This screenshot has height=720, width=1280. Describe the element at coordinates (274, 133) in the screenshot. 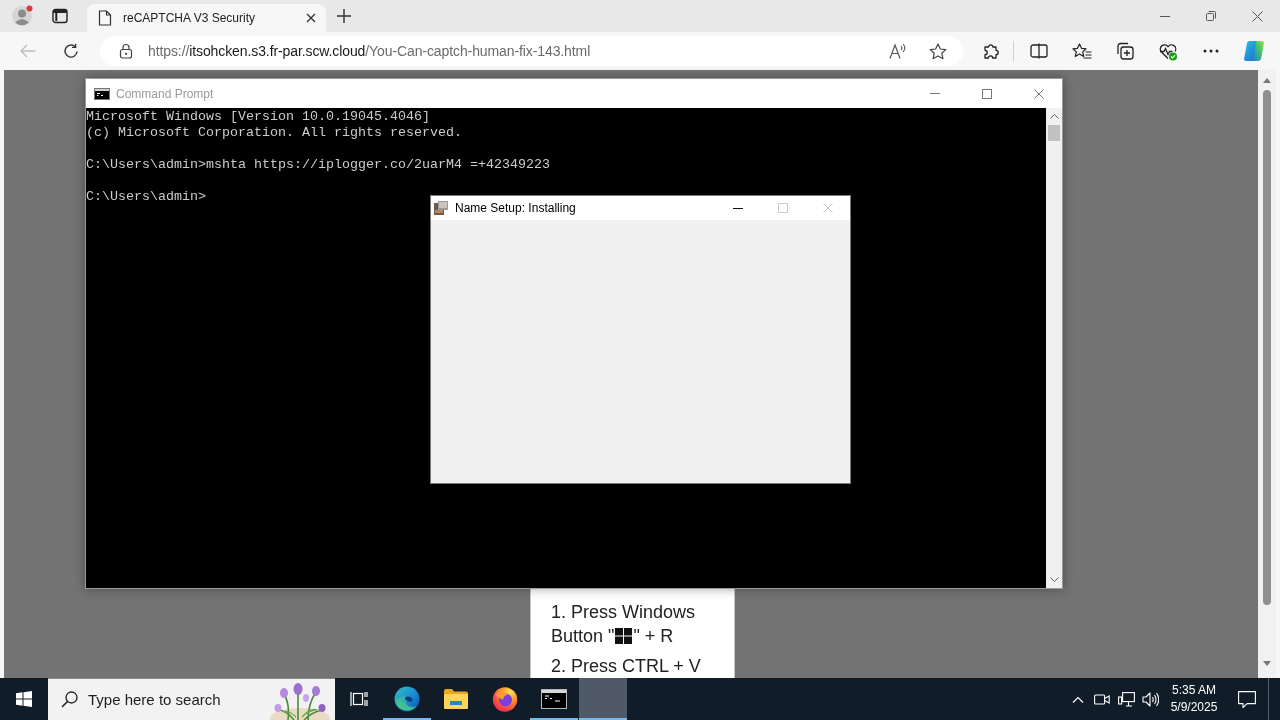

I see `console-line: (c) Microsoft Corporation. All rights reserved.` at that location.